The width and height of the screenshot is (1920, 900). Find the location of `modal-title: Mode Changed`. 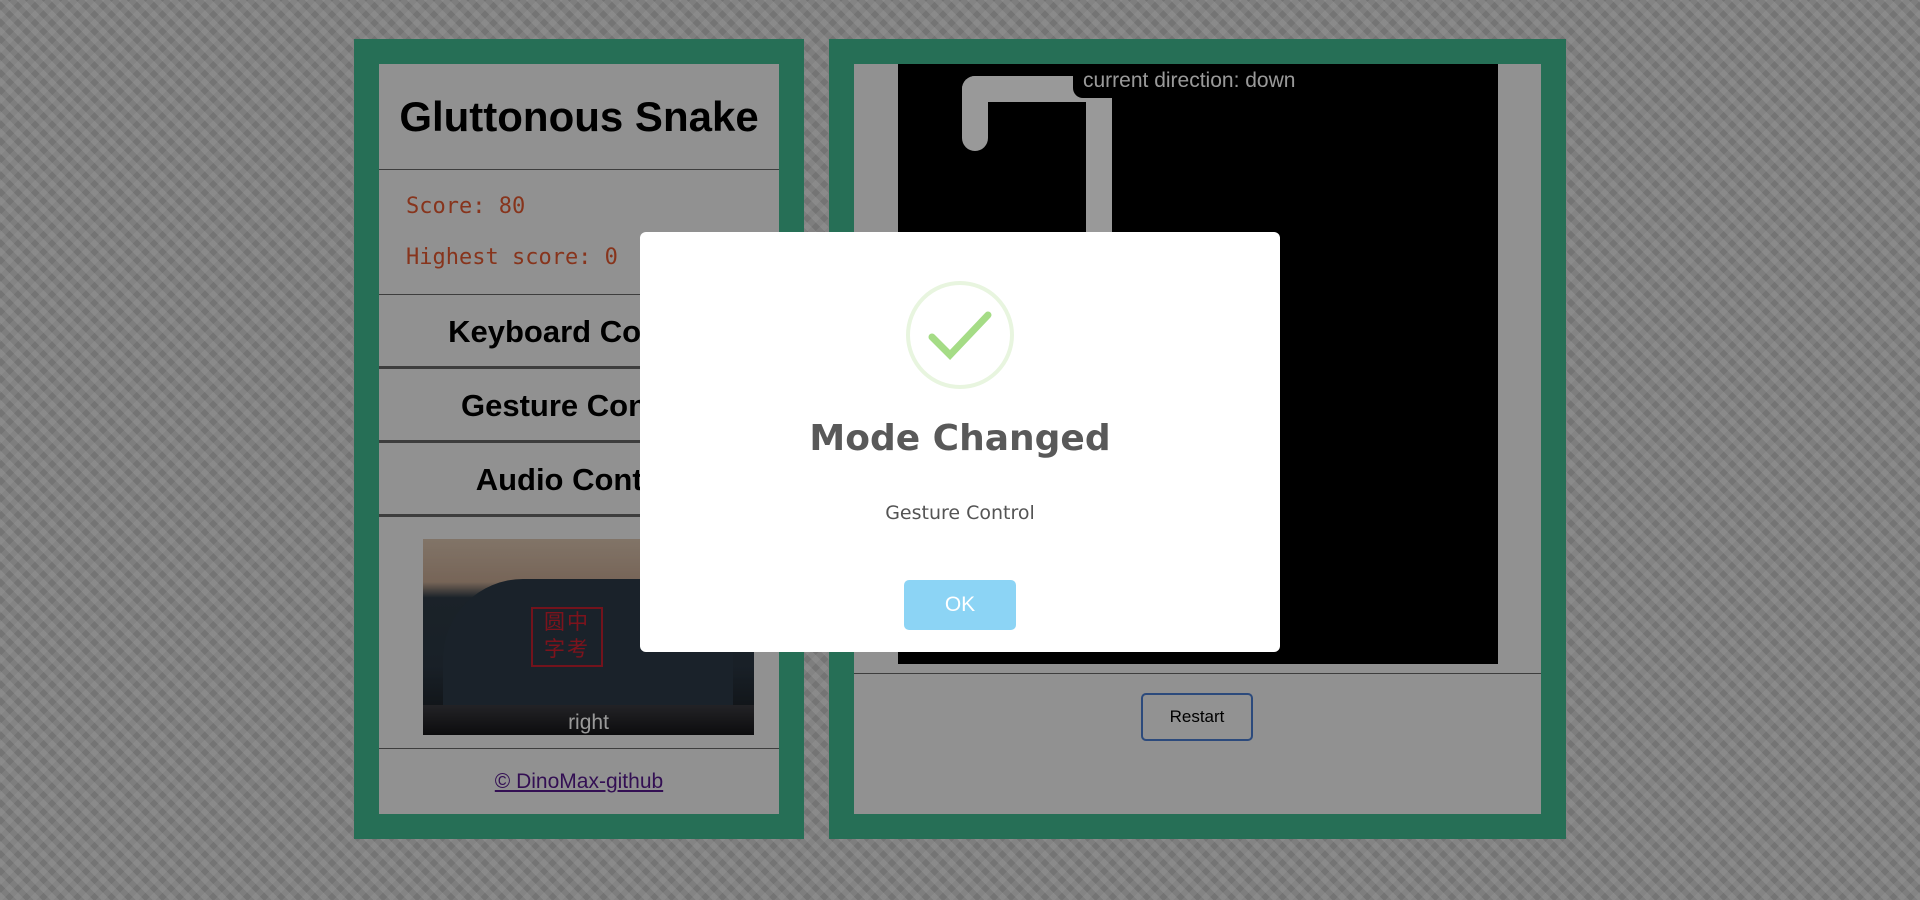

modal-title: Mode Changed is located at coordinates (960, 438).